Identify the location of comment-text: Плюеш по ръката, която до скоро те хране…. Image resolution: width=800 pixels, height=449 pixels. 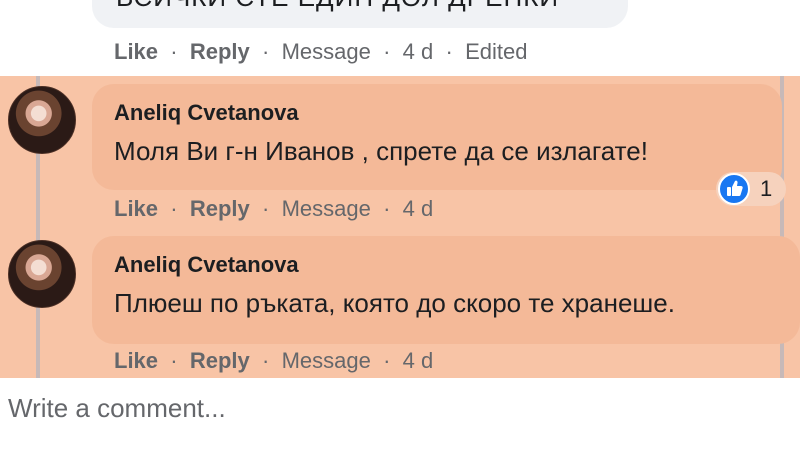
(394, 303).